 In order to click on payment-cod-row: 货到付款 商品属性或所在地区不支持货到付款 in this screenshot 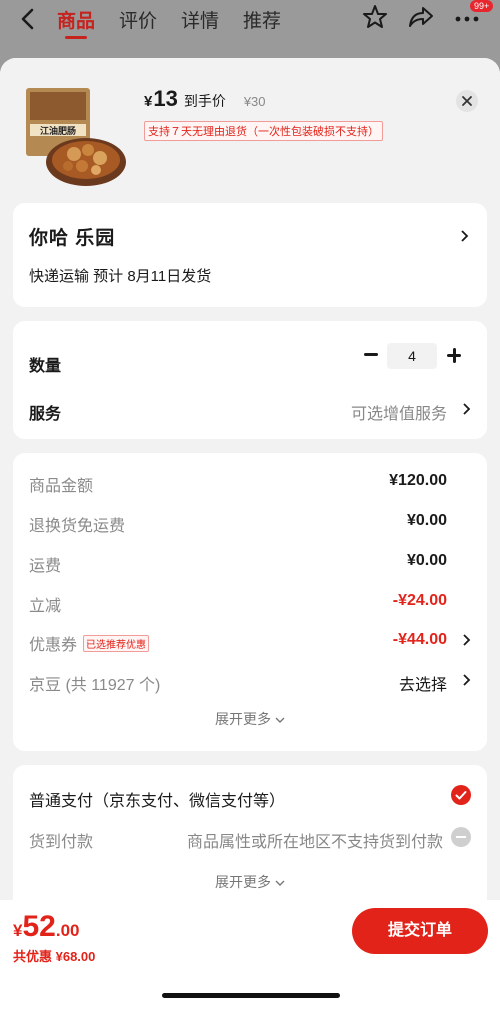, I will do `click(250, 838)`.